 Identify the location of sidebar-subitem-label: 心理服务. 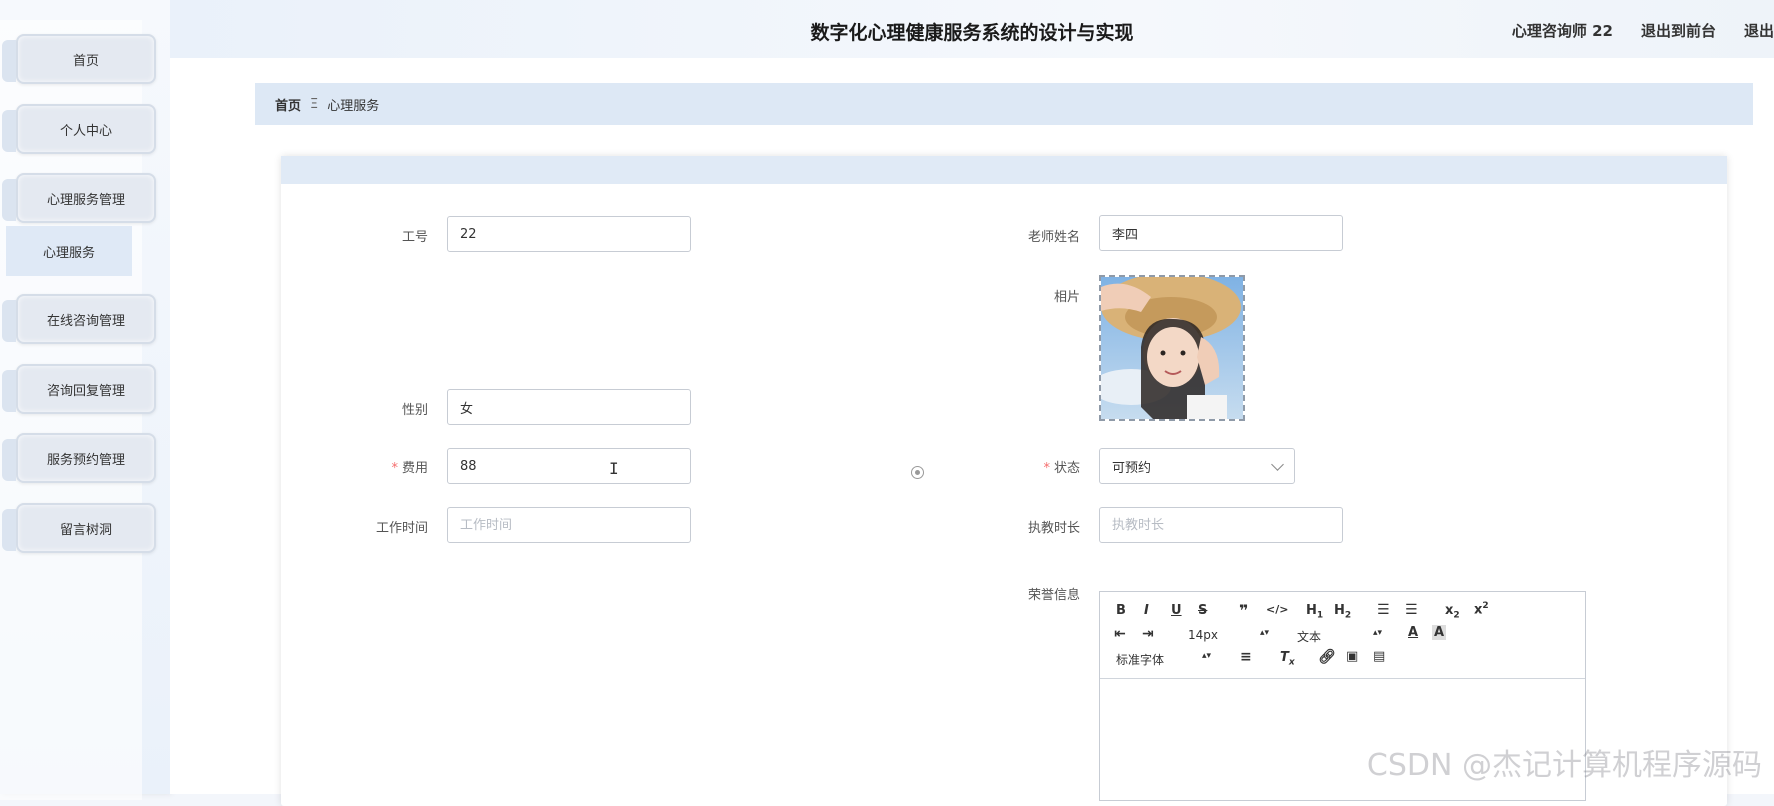
(68, 253).